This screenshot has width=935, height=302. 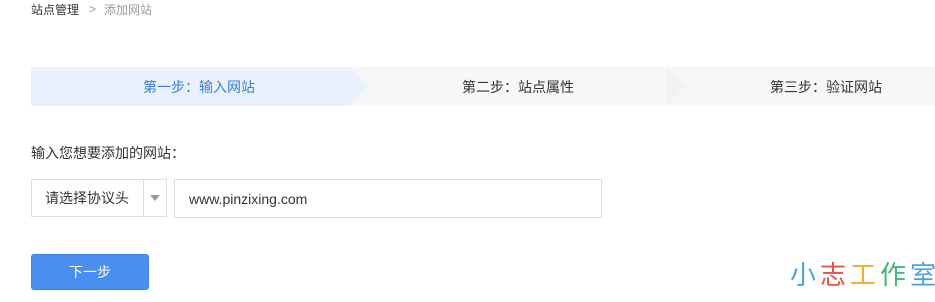 I want to click on step-1: 第一步：输入网站, so click(x=199, y=86).